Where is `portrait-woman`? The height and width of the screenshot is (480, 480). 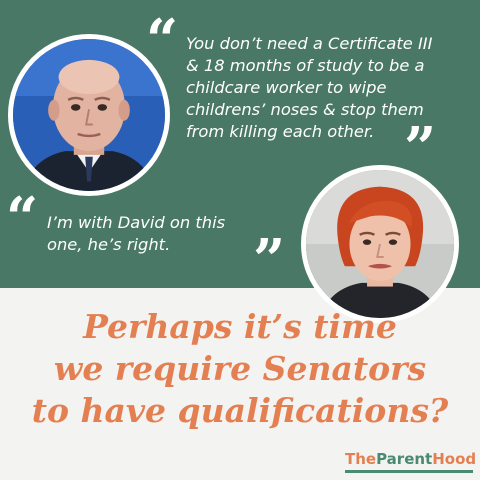 portrait-woman is located at coordinates (380, 244).